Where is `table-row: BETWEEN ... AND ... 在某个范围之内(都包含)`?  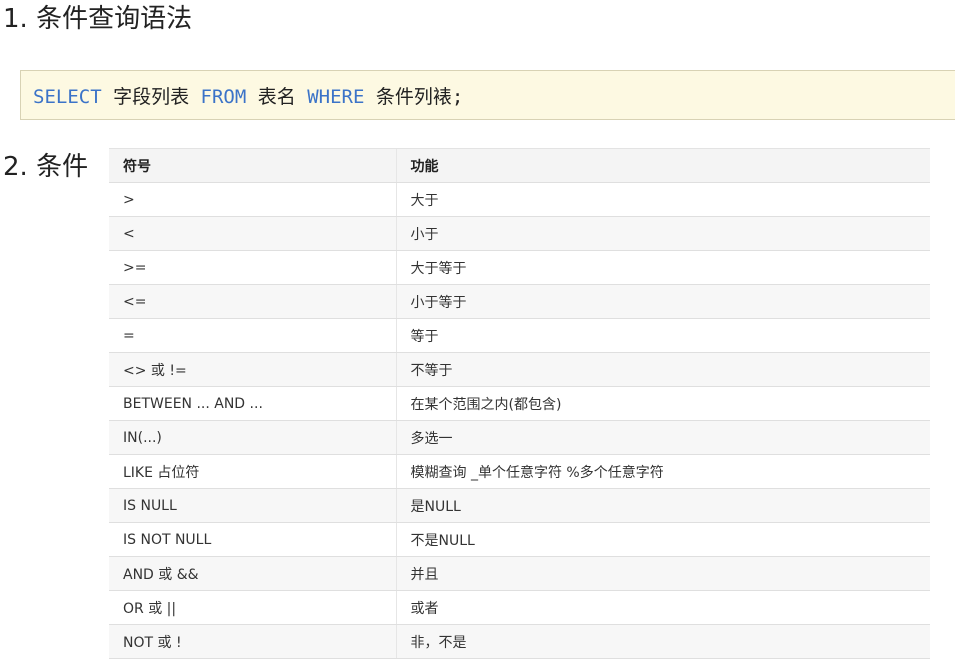
table-row: BETWEEN ... AND ... 在某个范围之内(都包含) is located at coordinates (519, 403).